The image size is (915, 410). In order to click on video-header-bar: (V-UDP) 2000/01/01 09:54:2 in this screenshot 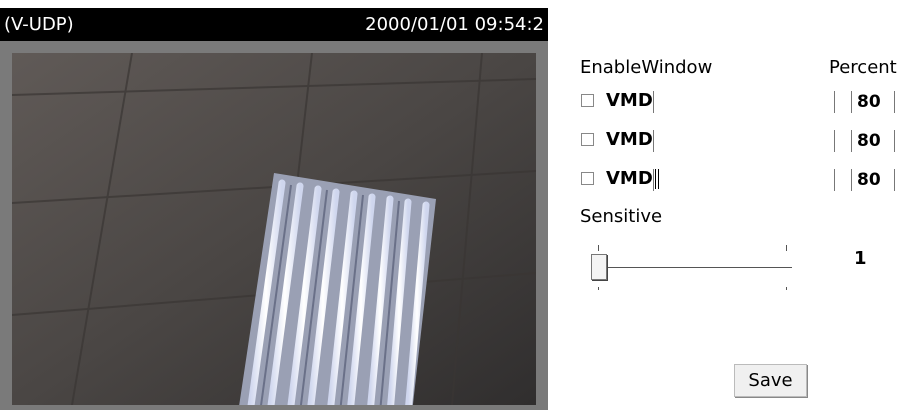, I will do `click(274, 24)`.